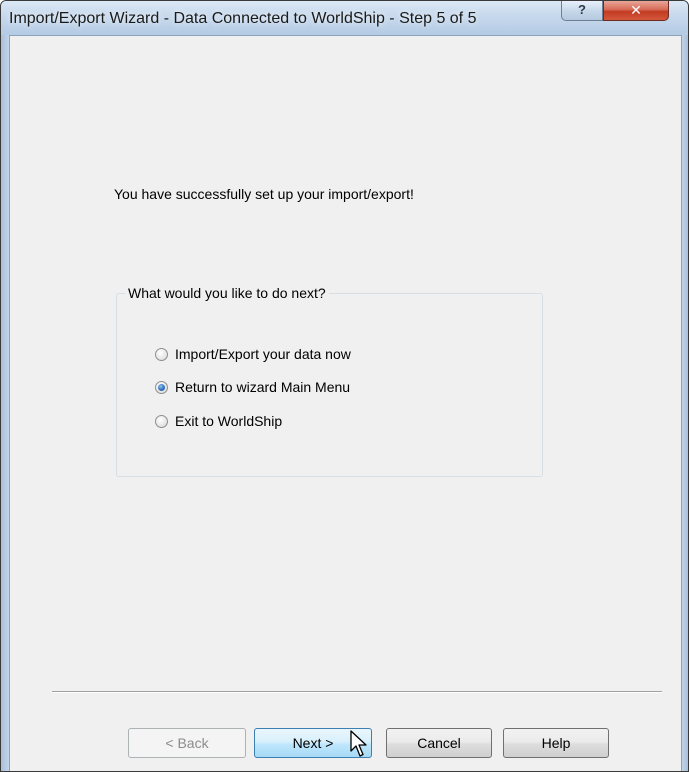  What do you see at coordinates (439, 743) in the screenshot?
I see `cancel-button: Cancel` at bounding box center [439, 743].